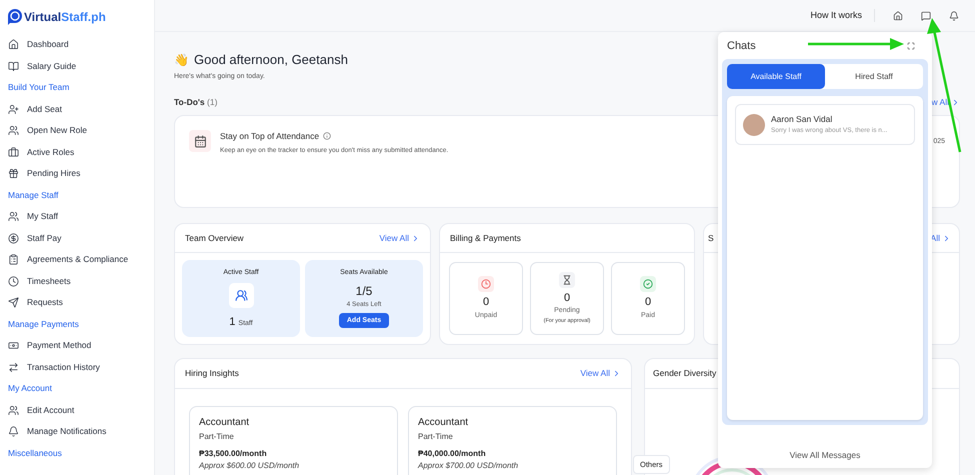 Image resolution: width=975 pixels, height=475 pixels. Describe the element at coordinates (81, 345) in the screenshot. I see `sidebar-item: Payment Method` at that location.